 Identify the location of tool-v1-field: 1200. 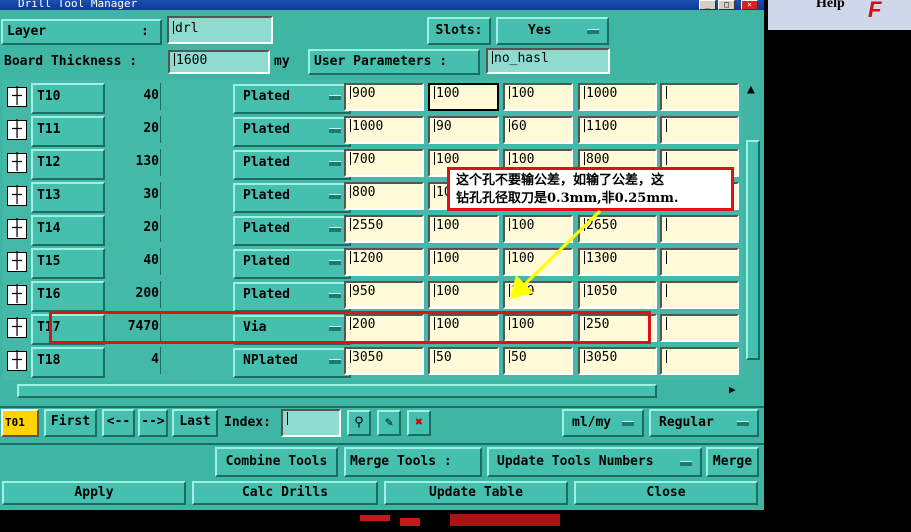
(384, 262).